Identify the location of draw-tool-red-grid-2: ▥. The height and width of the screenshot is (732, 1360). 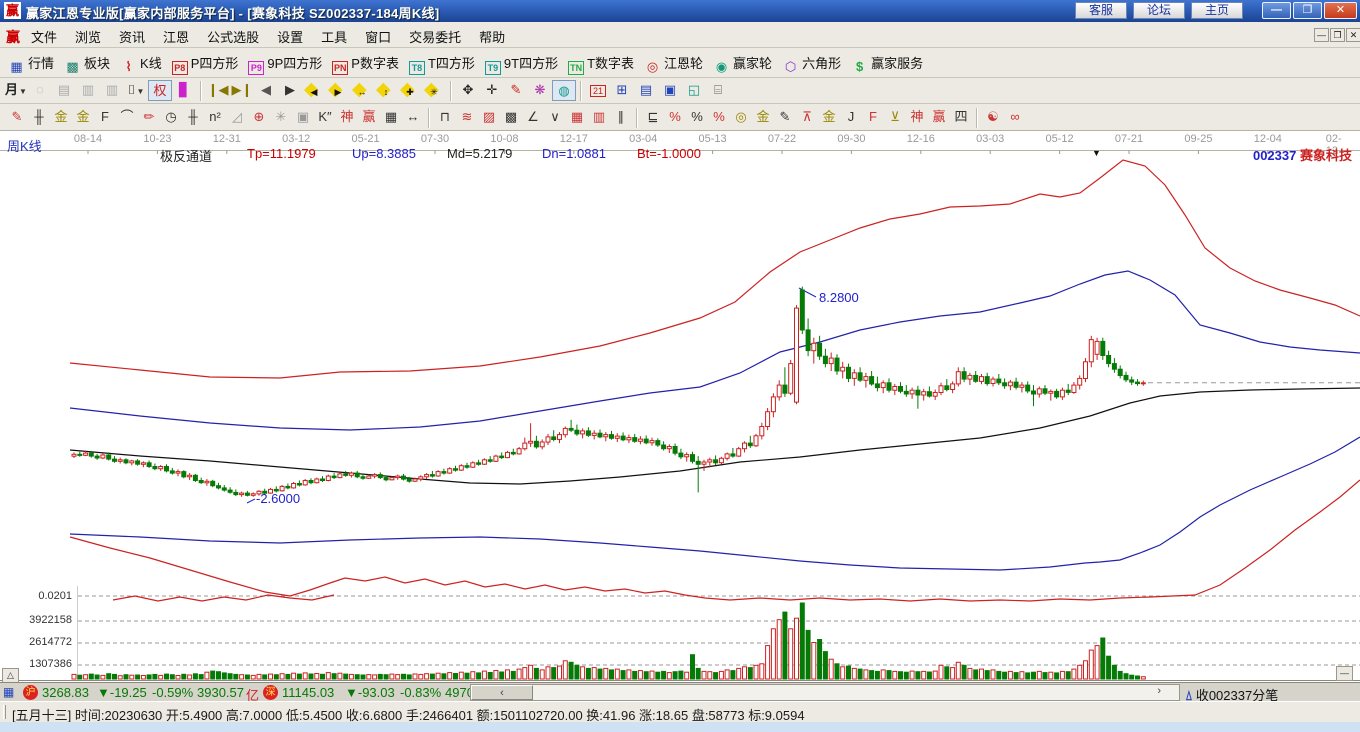
(599, 117).